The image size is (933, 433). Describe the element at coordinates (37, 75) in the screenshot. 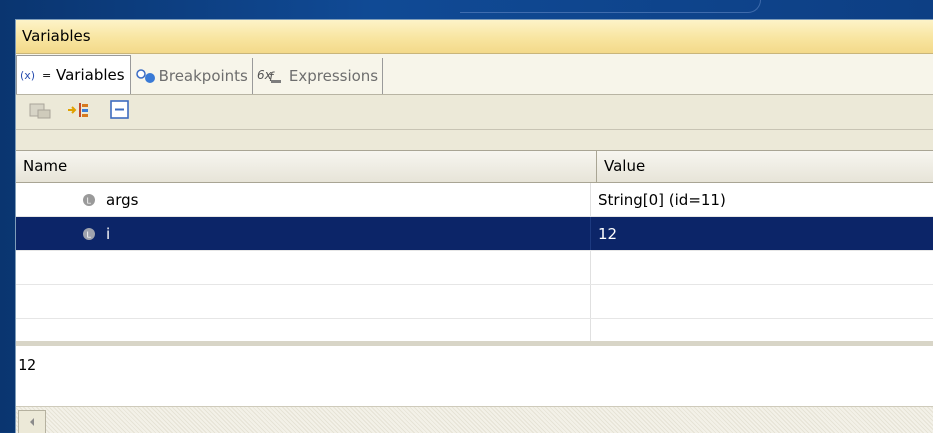

I see `variables-icon: (x) =` at that location.